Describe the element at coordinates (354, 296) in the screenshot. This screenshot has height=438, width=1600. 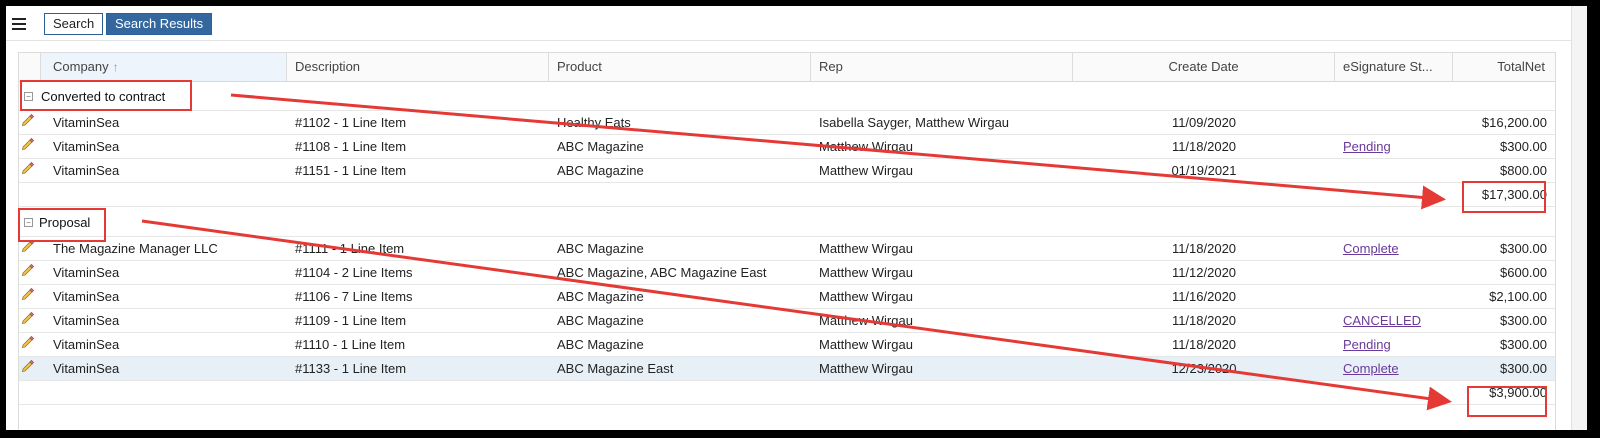
I see `cell-description: #1106 - 7 Line Items` at that location.